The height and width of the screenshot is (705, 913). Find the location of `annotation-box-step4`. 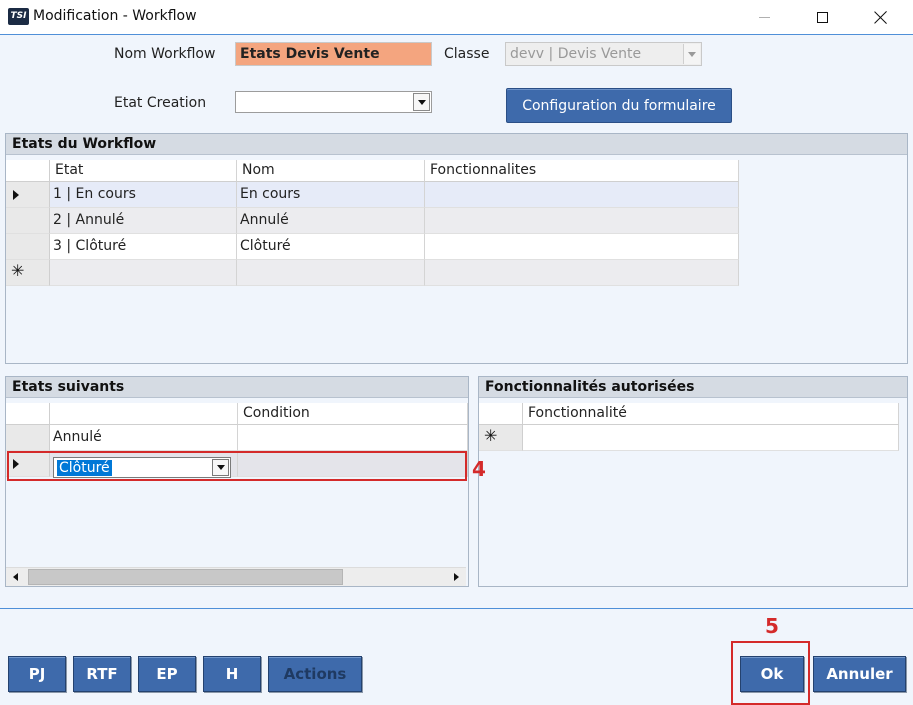

annotation-box-step4 is located at coordinates (237, 466).